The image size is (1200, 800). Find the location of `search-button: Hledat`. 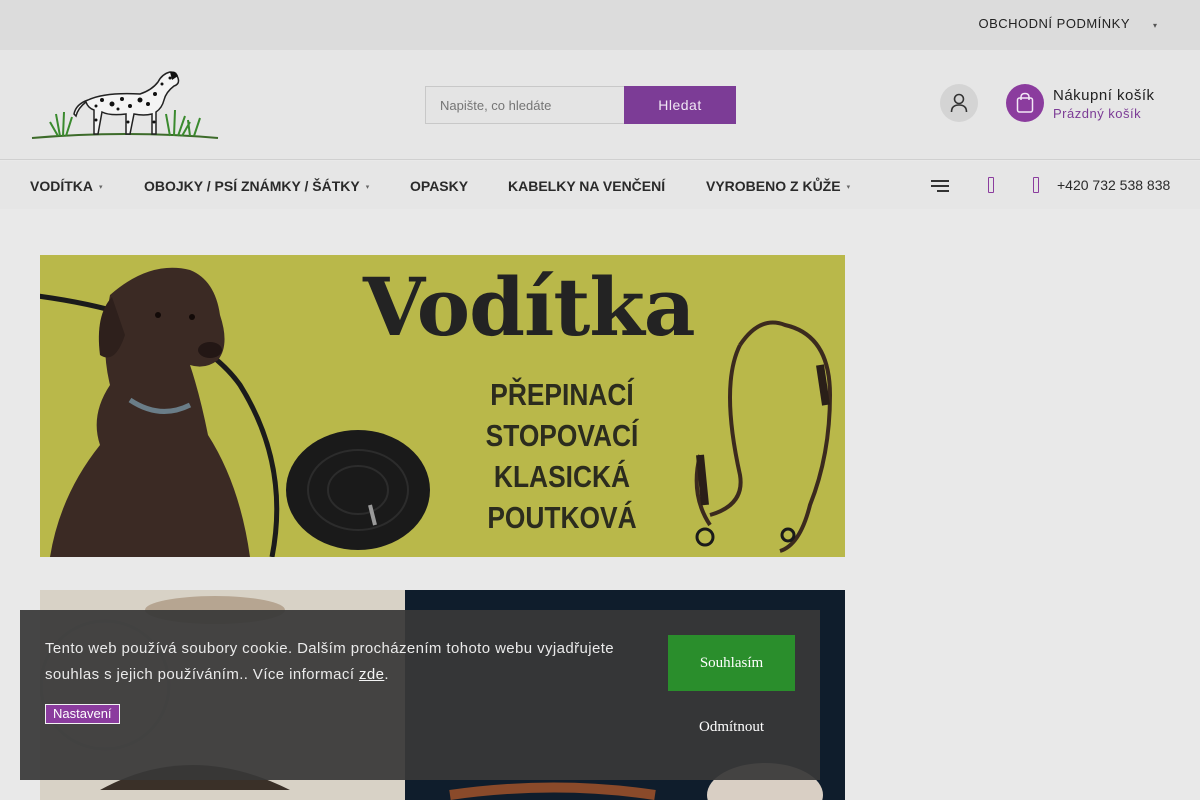

search-button: Hledat is located at coordinates (680, 105).